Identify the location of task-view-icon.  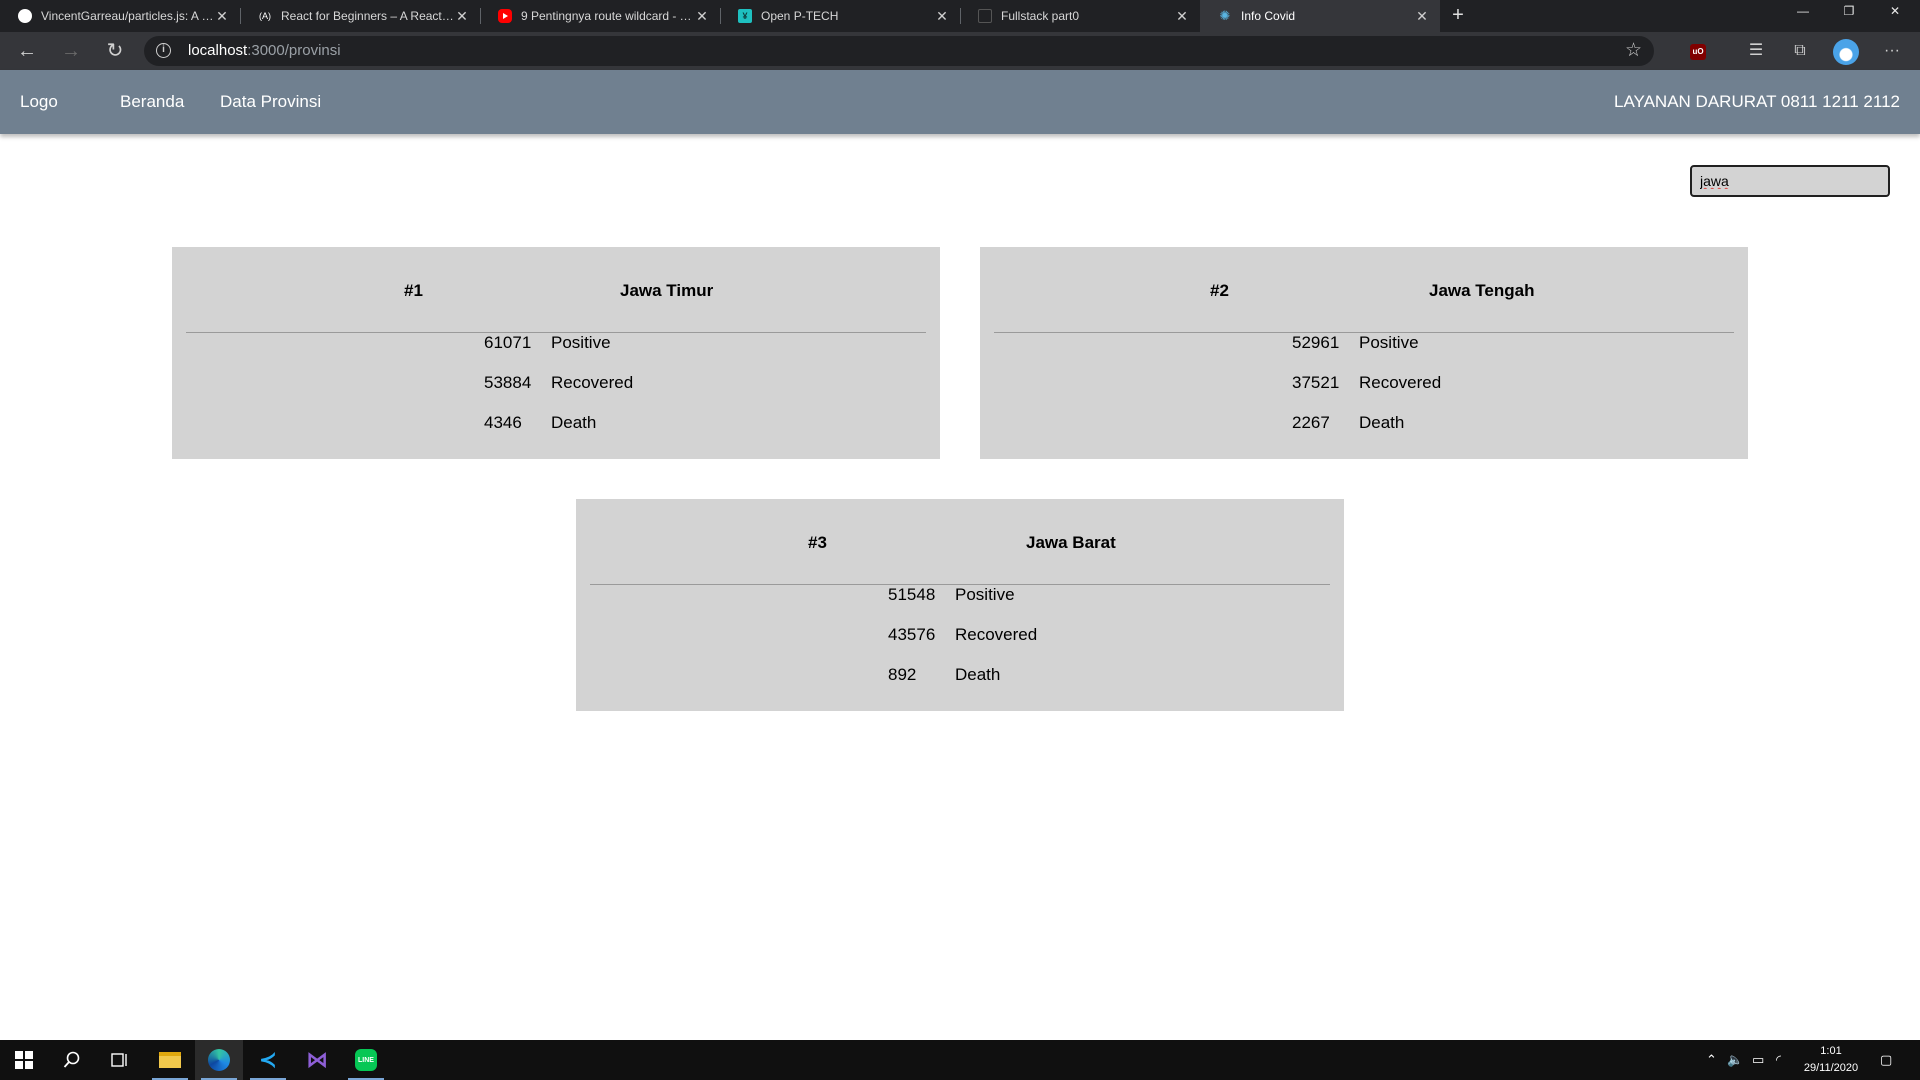
(120, 1060).